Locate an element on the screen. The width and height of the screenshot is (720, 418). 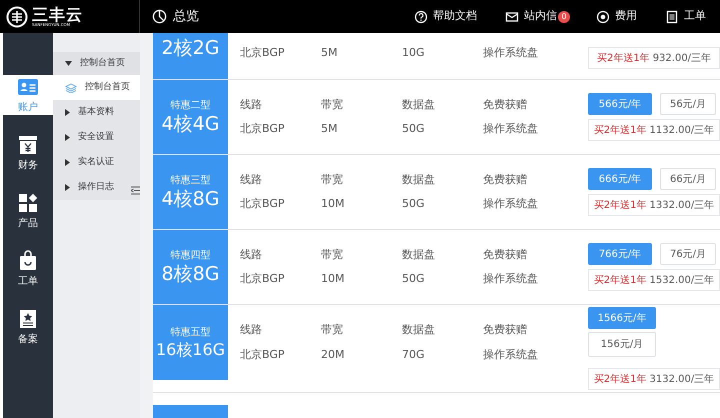
sidebar-item: 备案 is located at coordinates (28, 327).